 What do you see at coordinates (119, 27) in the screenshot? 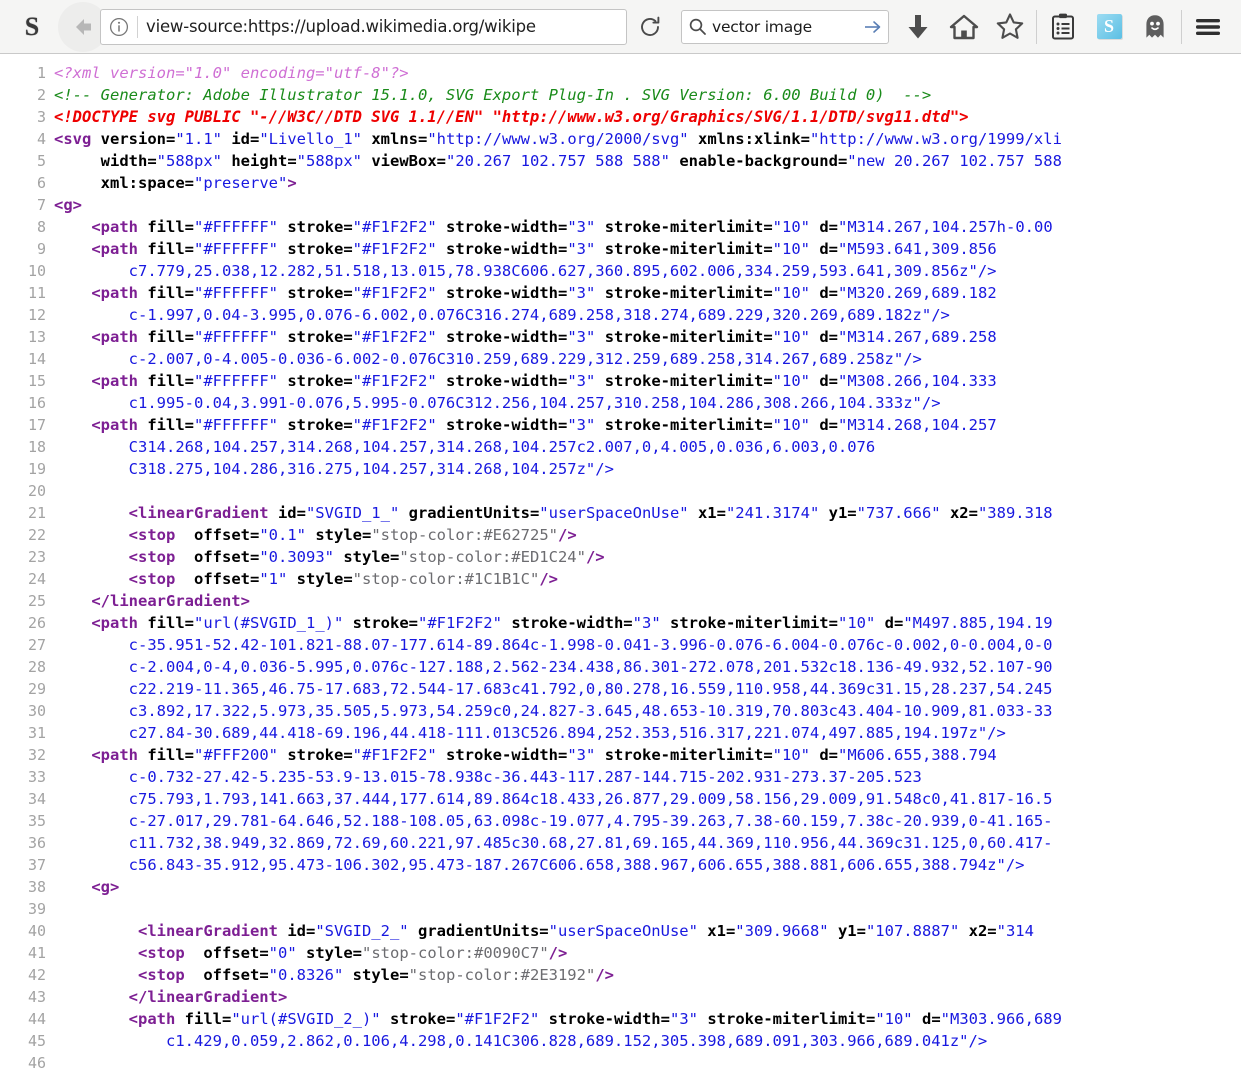
I see `info-circle-icon` at bounding box center [119, 27].